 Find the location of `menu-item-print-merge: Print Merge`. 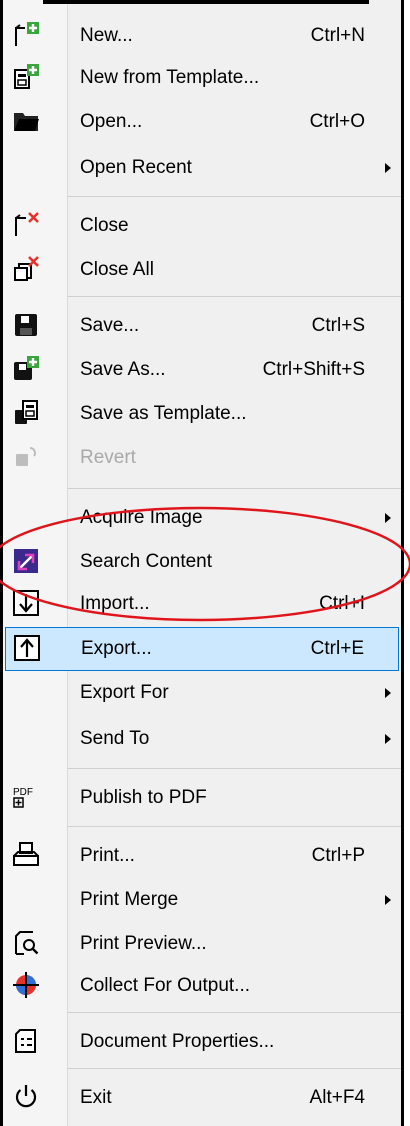

menu-item-print-merge: Print Merge is located at coordinates (202, 900).